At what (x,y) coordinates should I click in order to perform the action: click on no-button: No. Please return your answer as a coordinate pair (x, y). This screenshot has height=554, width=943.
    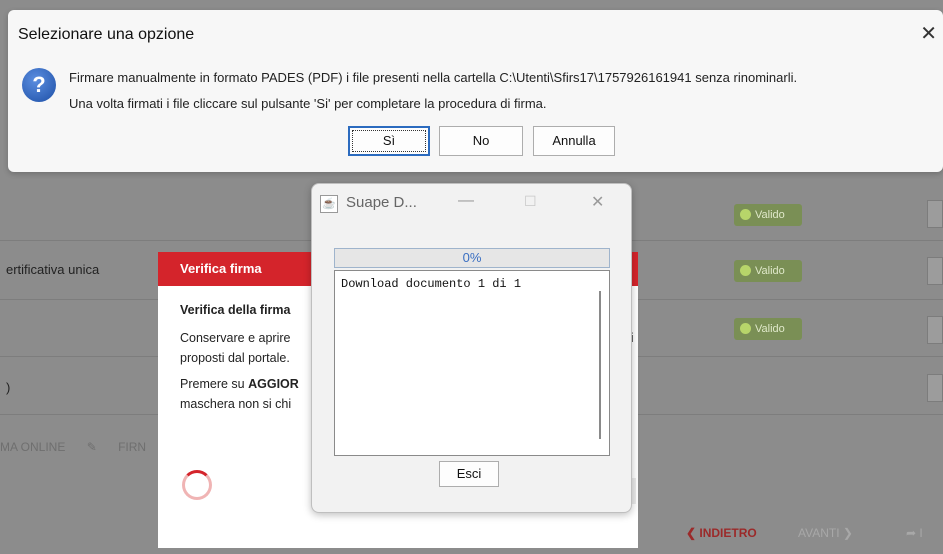
    Looking at the image, I should click on (481, 141).